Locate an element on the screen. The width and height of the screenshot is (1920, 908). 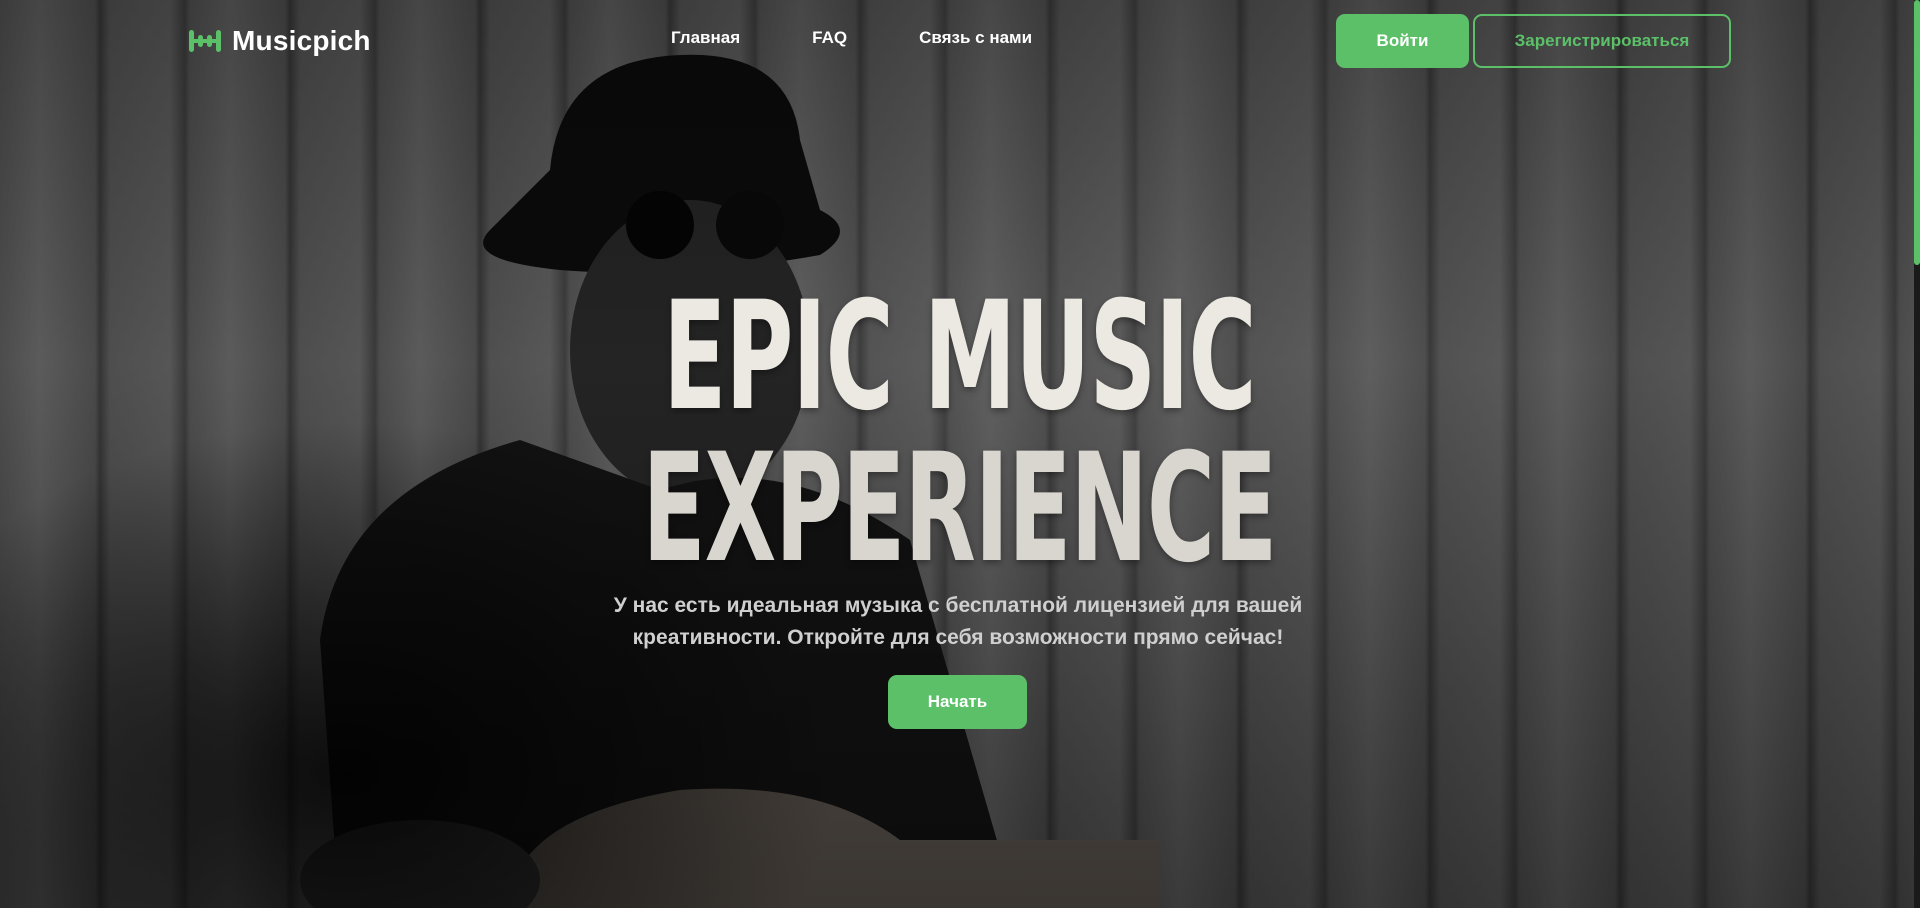
brand-logo: Musicpich is located at coordinates (279, 41).